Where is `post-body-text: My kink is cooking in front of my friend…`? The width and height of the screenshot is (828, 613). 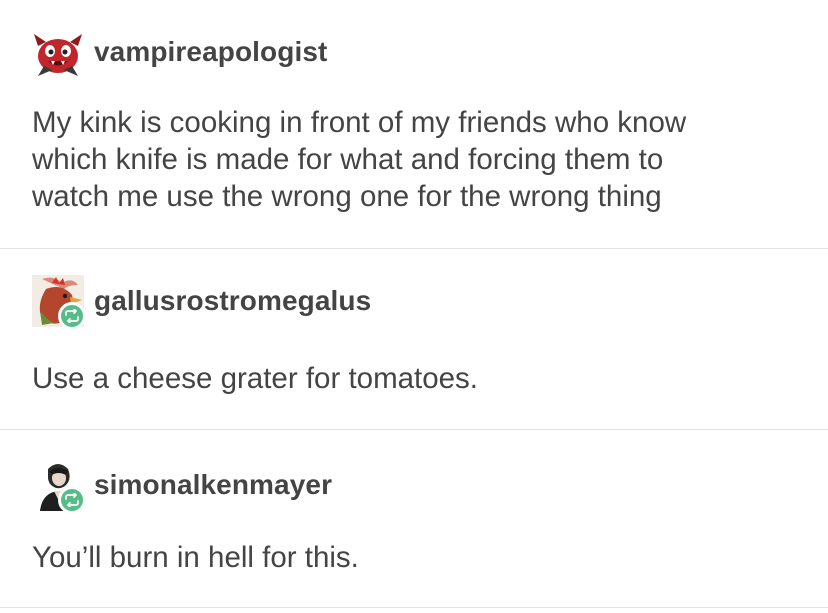 post-body-text: My kink is cooking in front of my friend… is located at coordinates (359, 159).